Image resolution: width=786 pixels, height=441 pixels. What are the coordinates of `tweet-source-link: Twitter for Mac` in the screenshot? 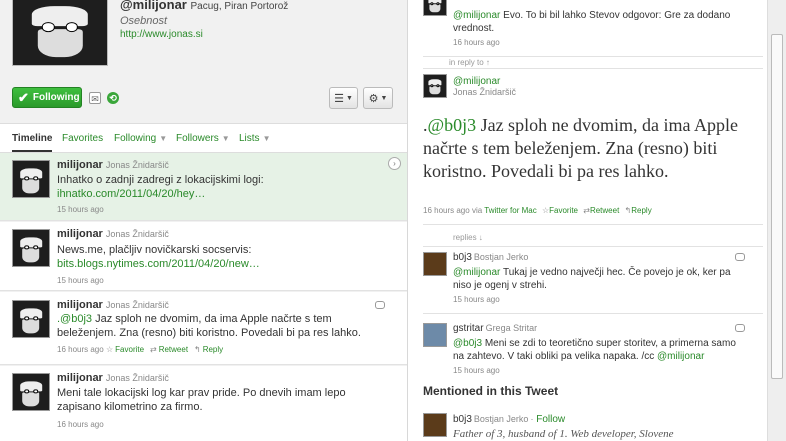 It's located at (510, 210).